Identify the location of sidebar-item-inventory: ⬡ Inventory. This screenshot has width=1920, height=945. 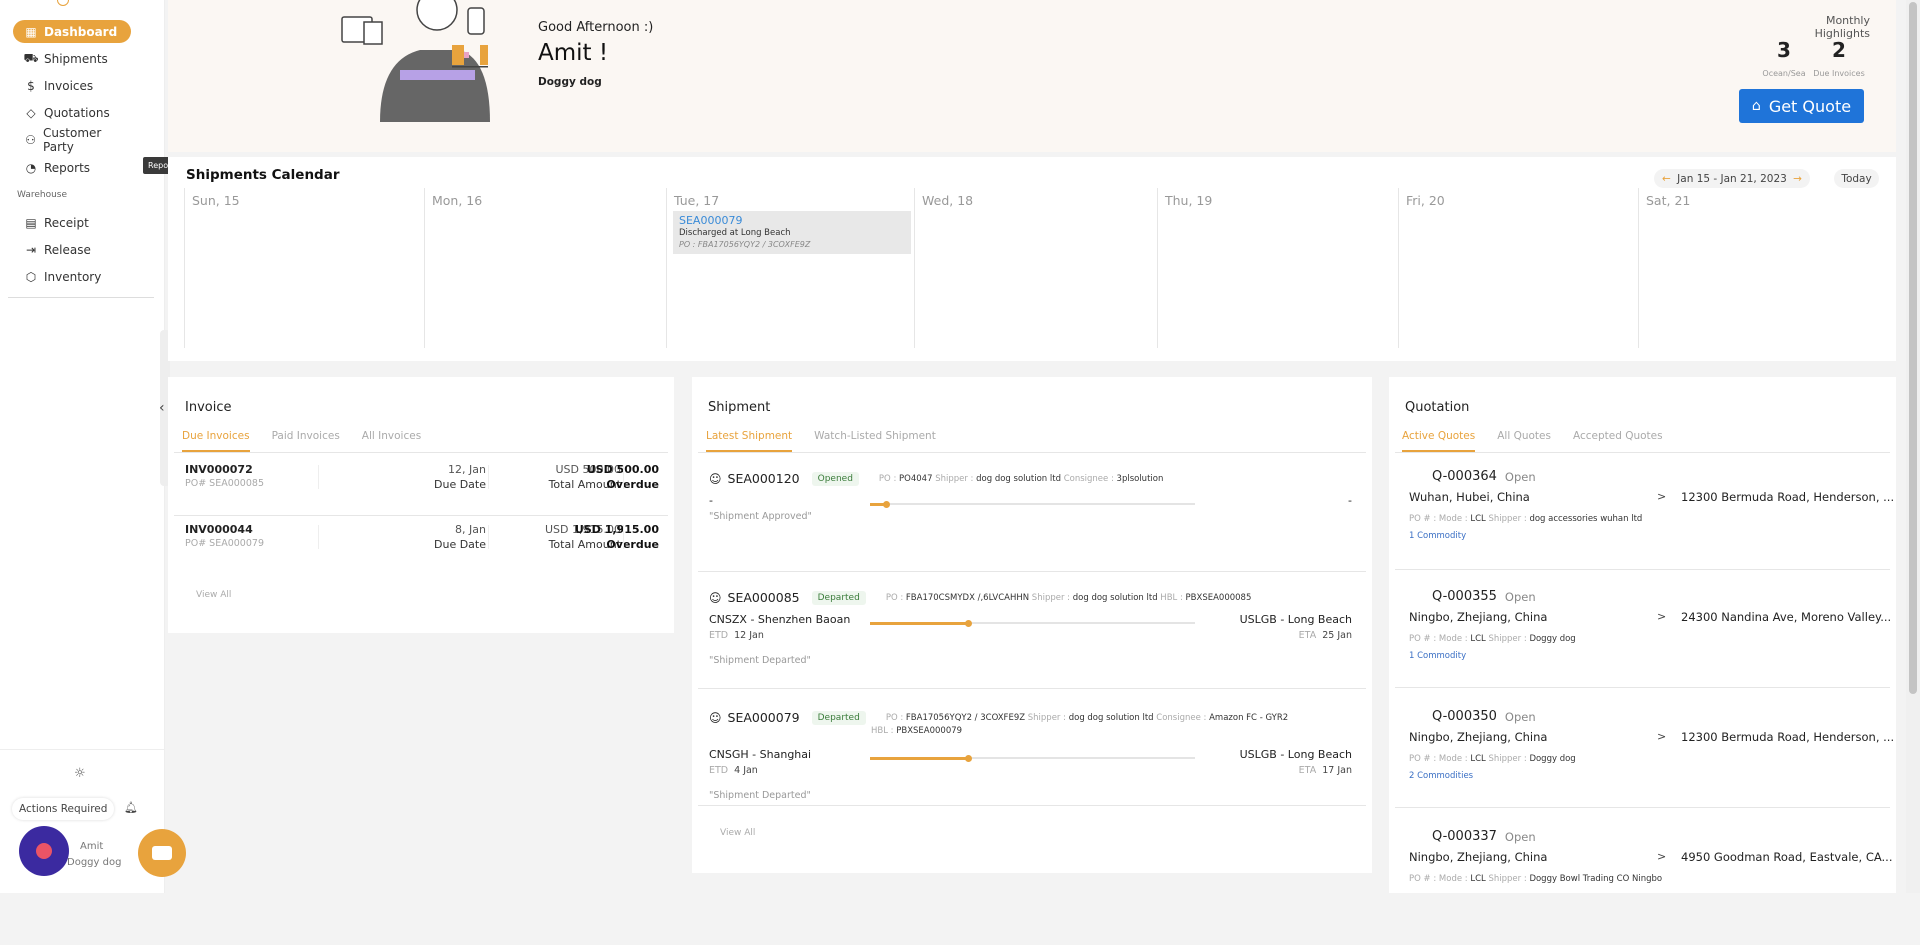
(72, 276).